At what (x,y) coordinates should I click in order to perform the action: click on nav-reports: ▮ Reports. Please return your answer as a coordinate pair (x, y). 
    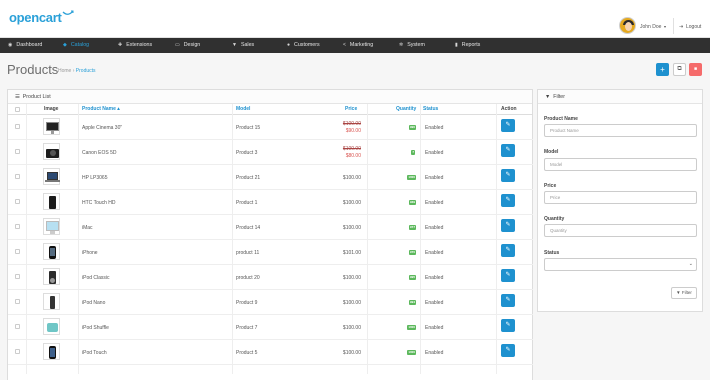
    Looking at the image, I should click on (467, 45).